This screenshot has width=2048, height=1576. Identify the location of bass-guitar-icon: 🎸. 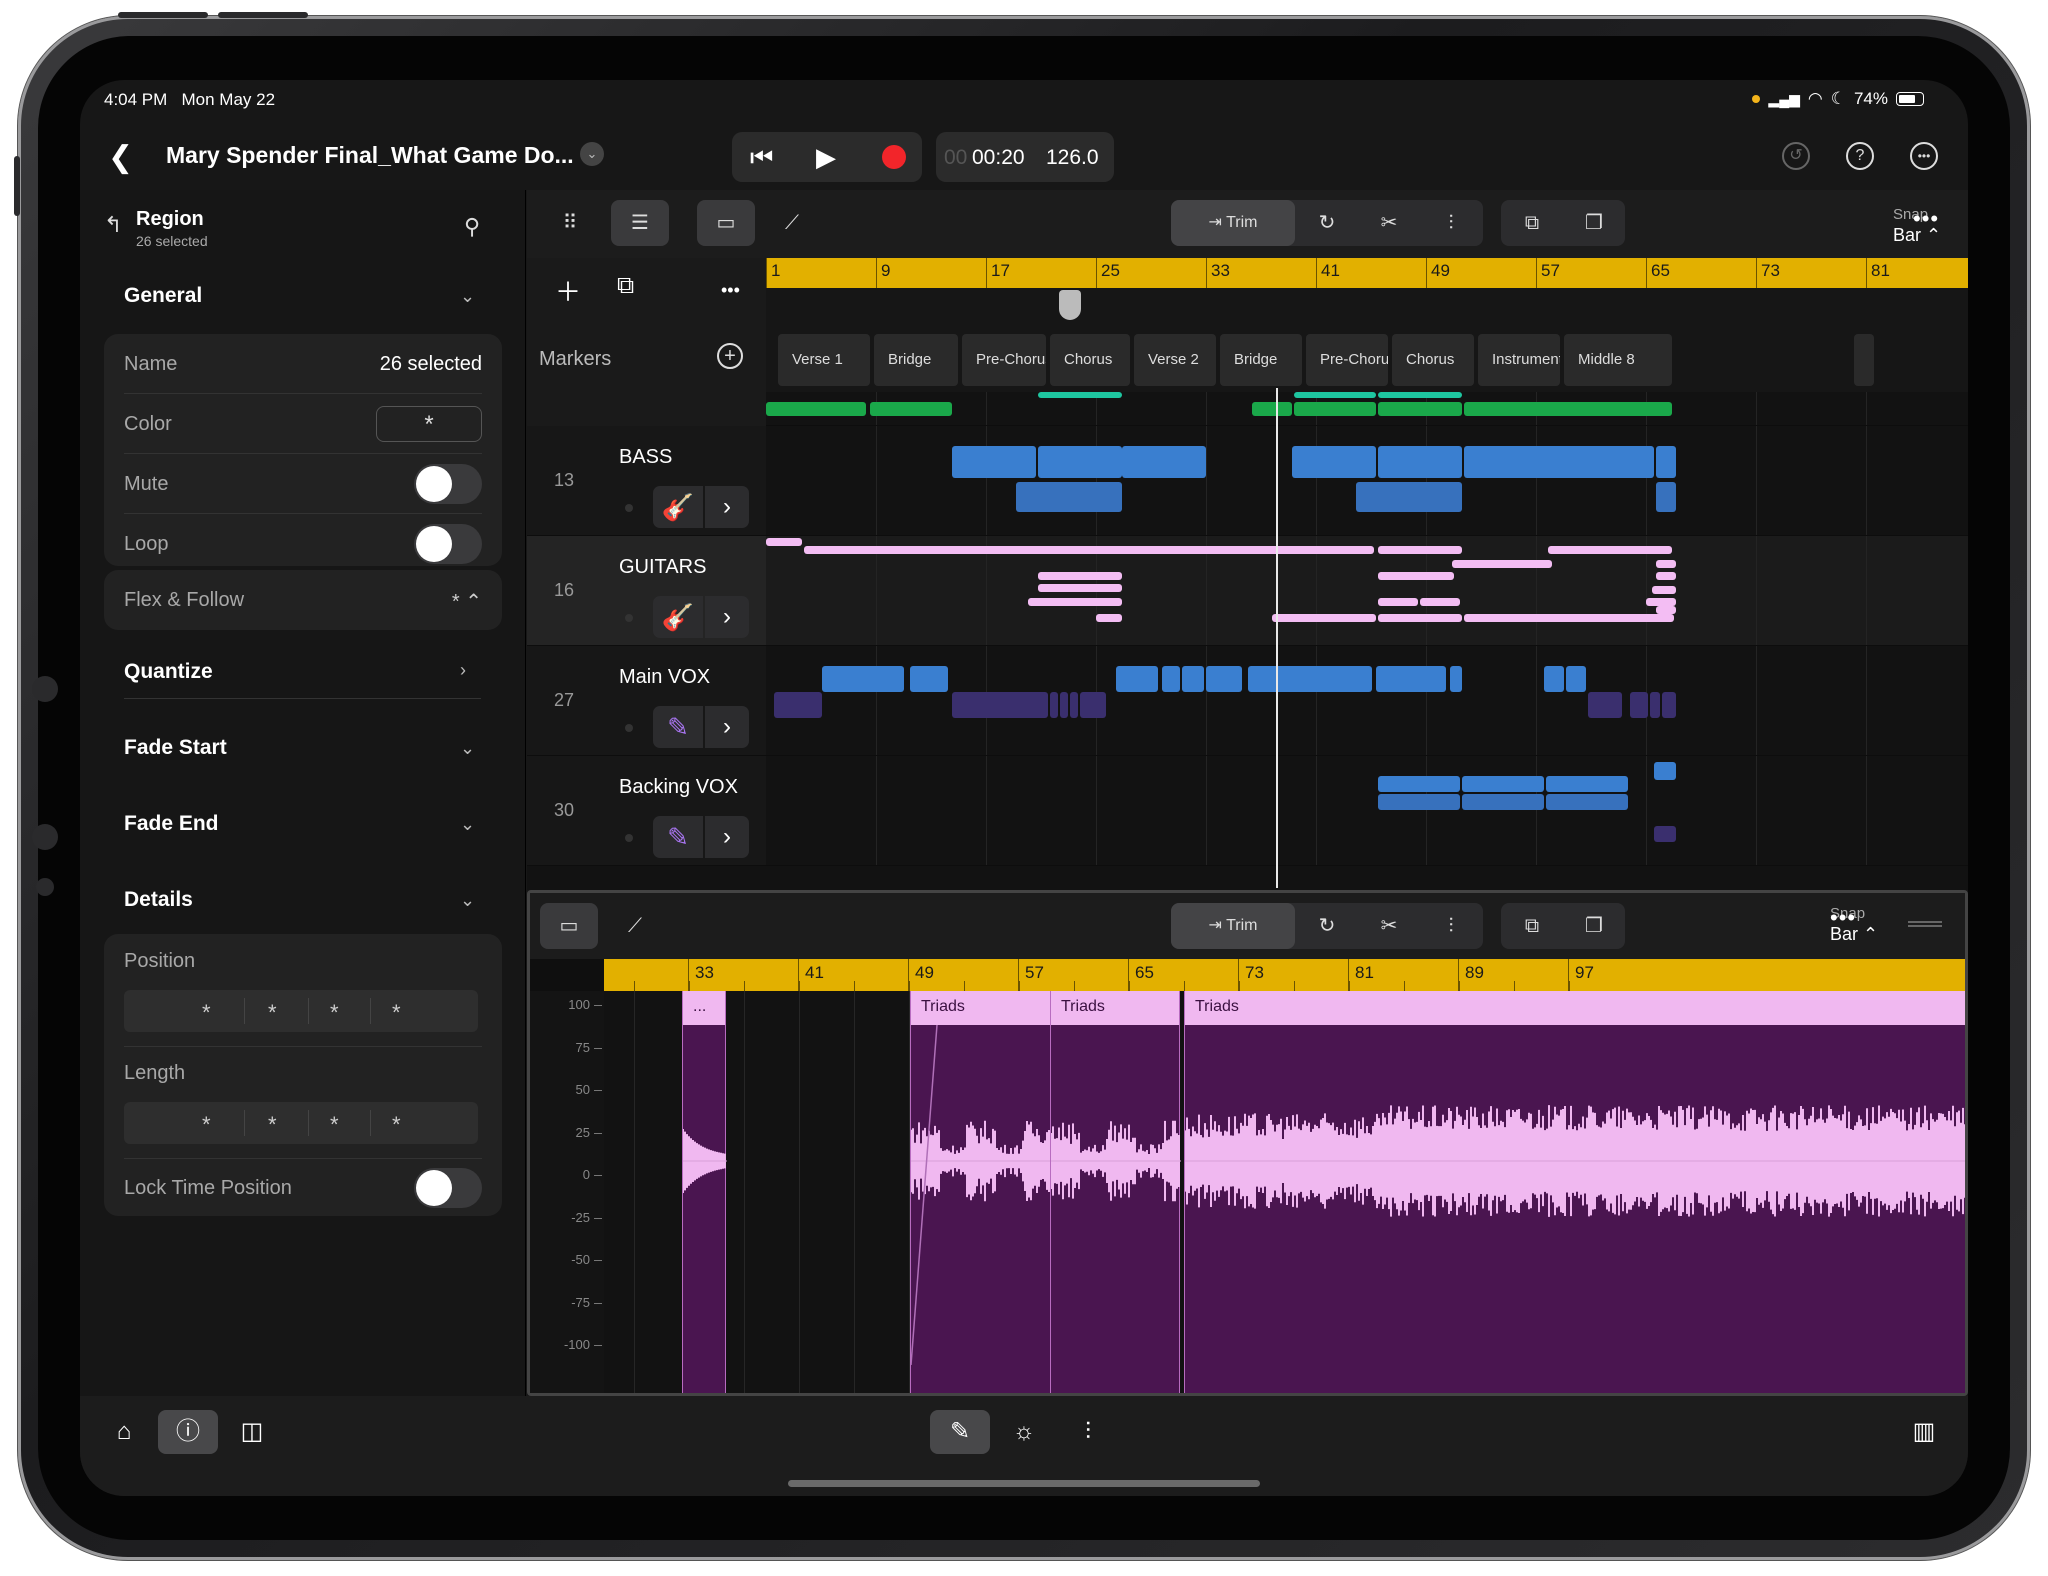
(678, 507).